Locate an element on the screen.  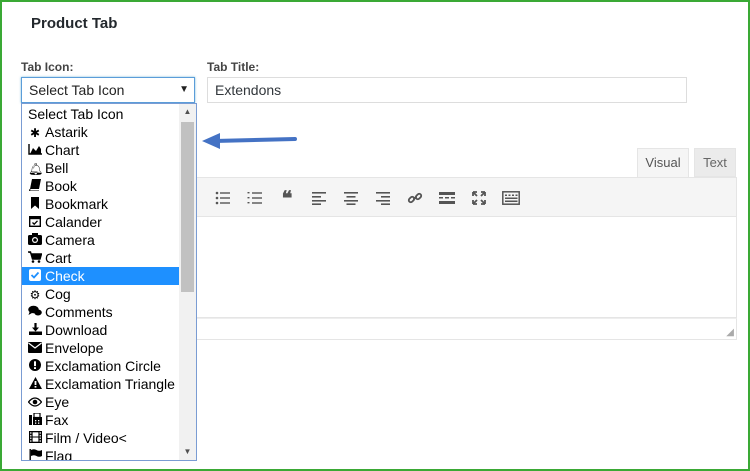
dropdown-scrollbar: ▲ ▼ is located at coordinates (187, 282).